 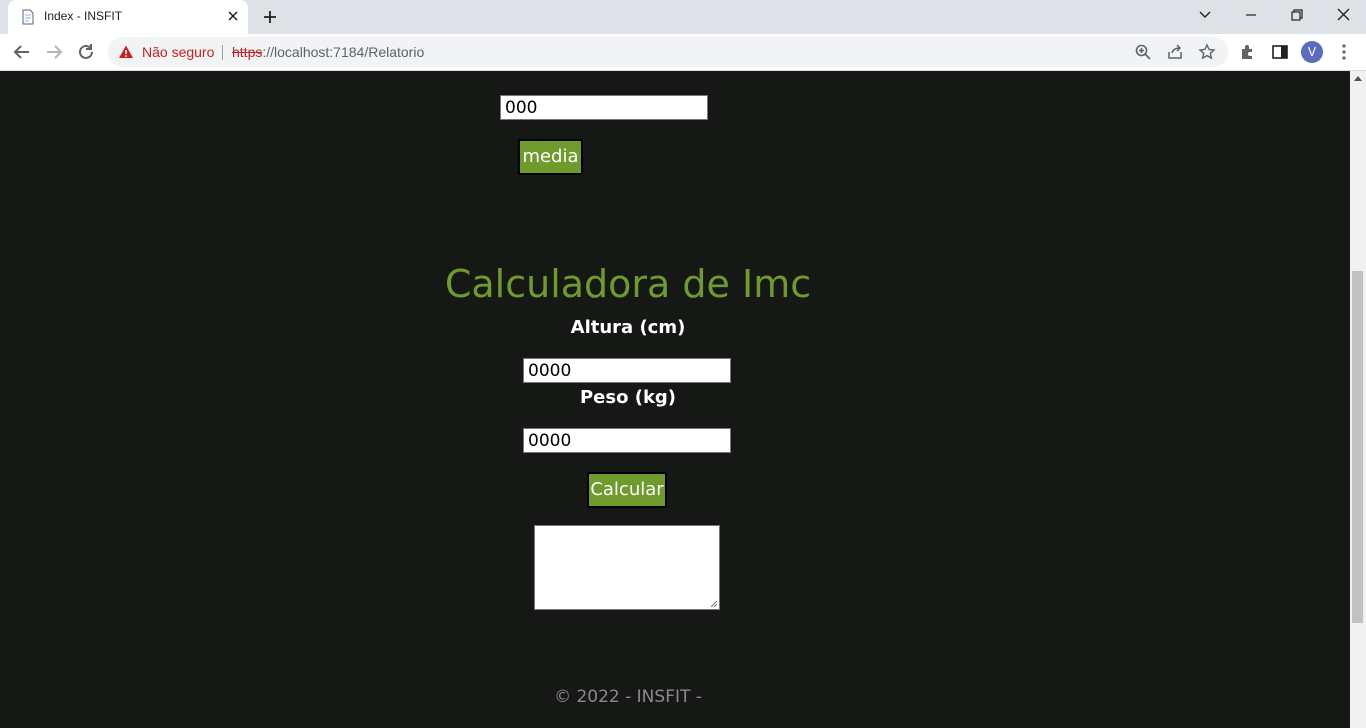 I want to click on omnibox-divider, so click(x=222, y=52).